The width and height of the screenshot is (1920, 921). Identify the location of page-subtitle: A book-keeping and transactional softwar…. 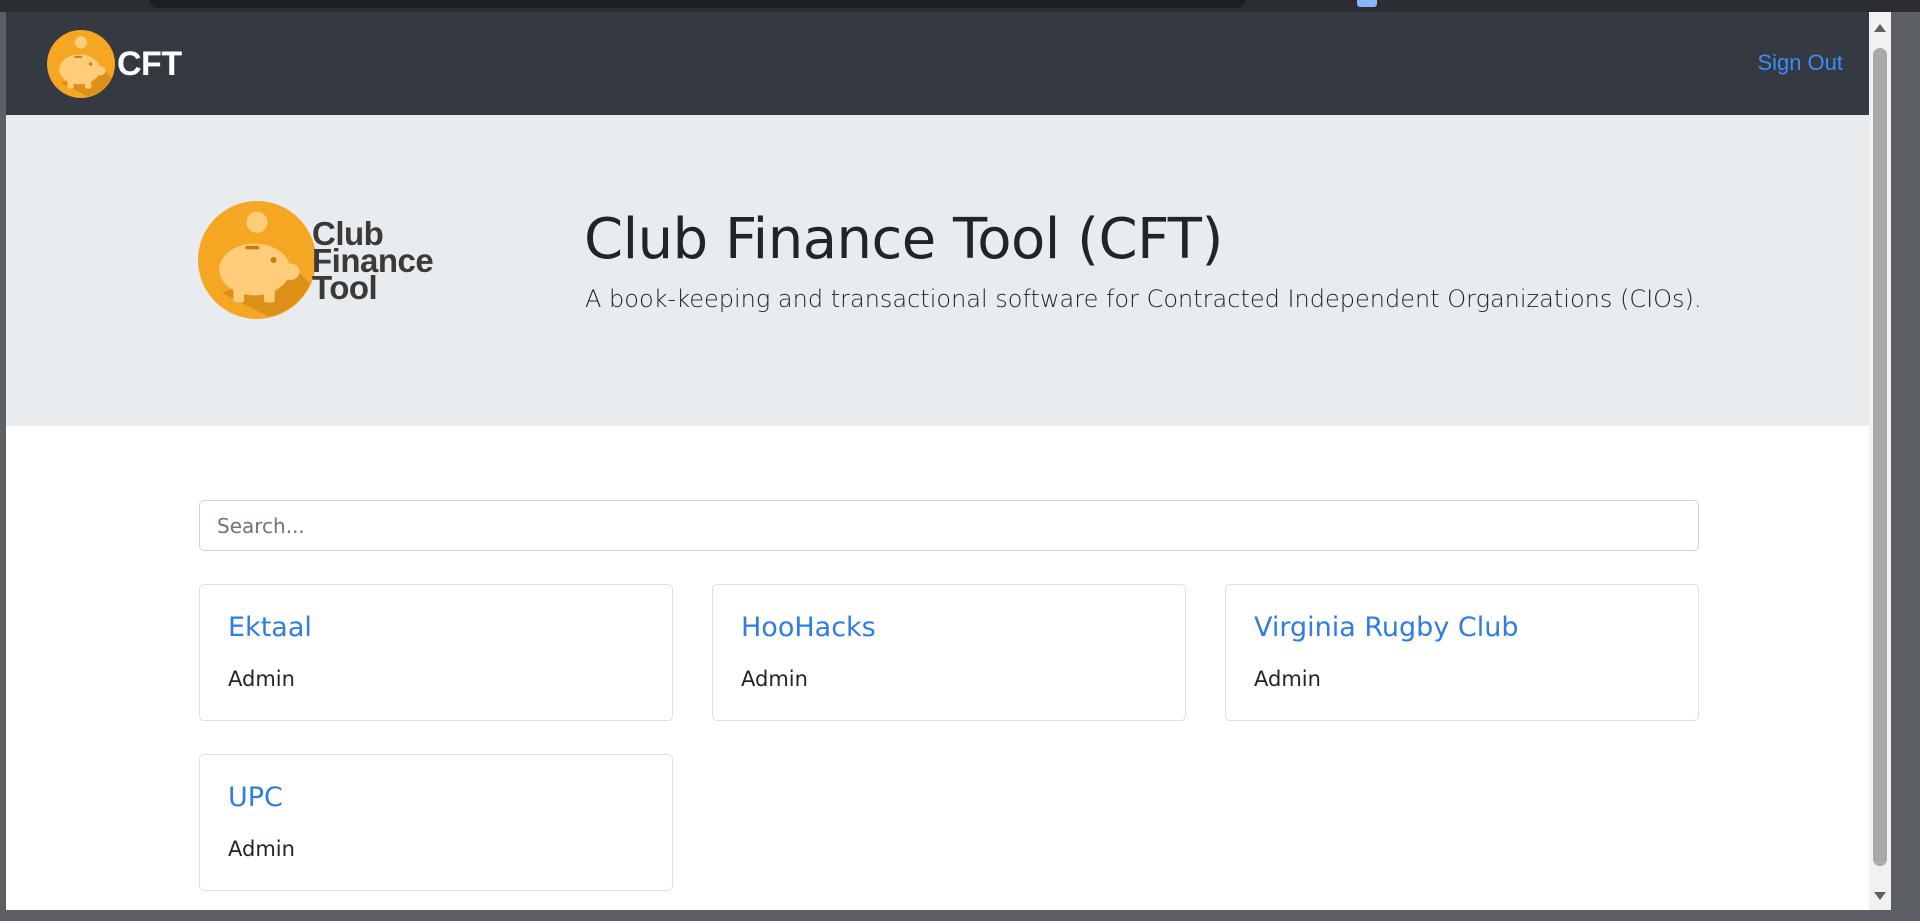
(1143, 299).